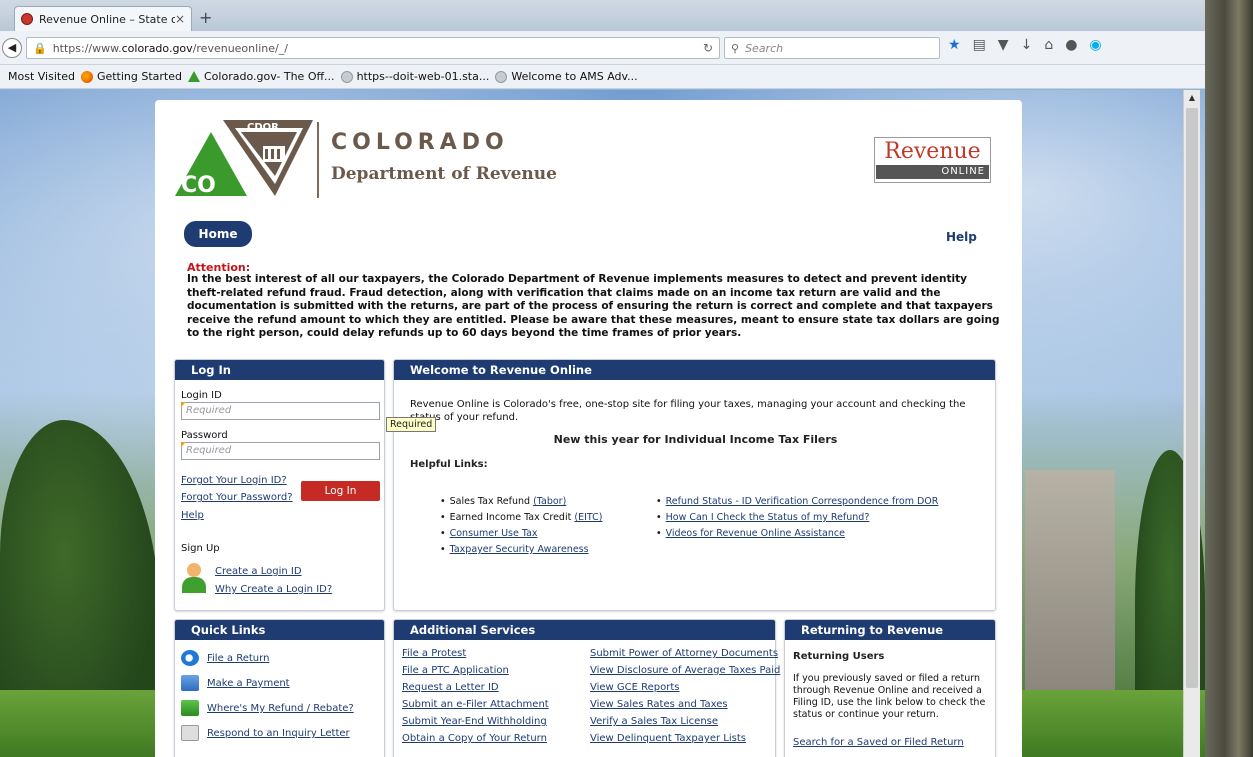 This screenshot has height=757, width=1253. What do you see at coordinates (180, 19) in the screenshot?
I see `tab-close-icon: ×` at bounding box center [180, 19].